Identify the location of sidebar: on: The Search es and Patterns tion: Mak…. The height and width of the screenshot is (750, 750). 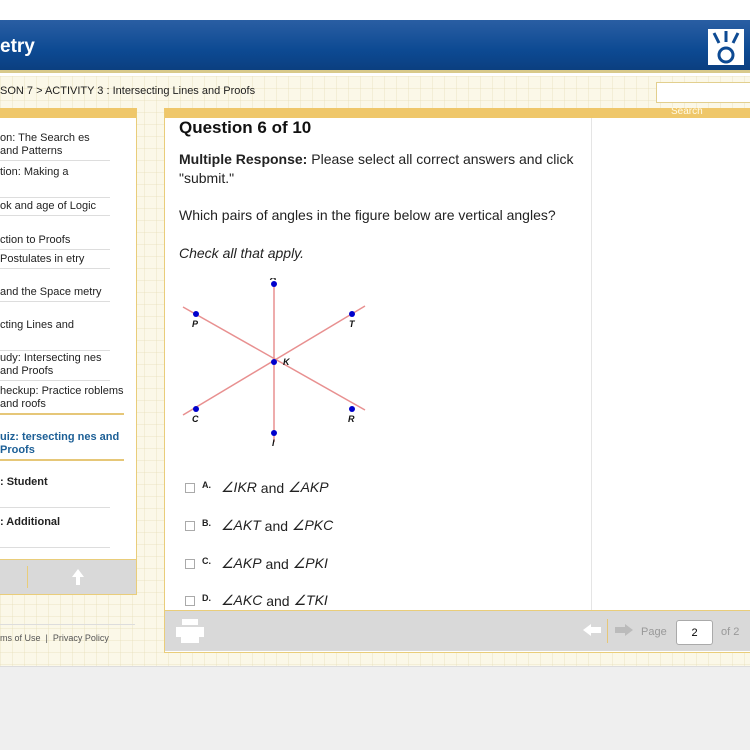
(68, 351).